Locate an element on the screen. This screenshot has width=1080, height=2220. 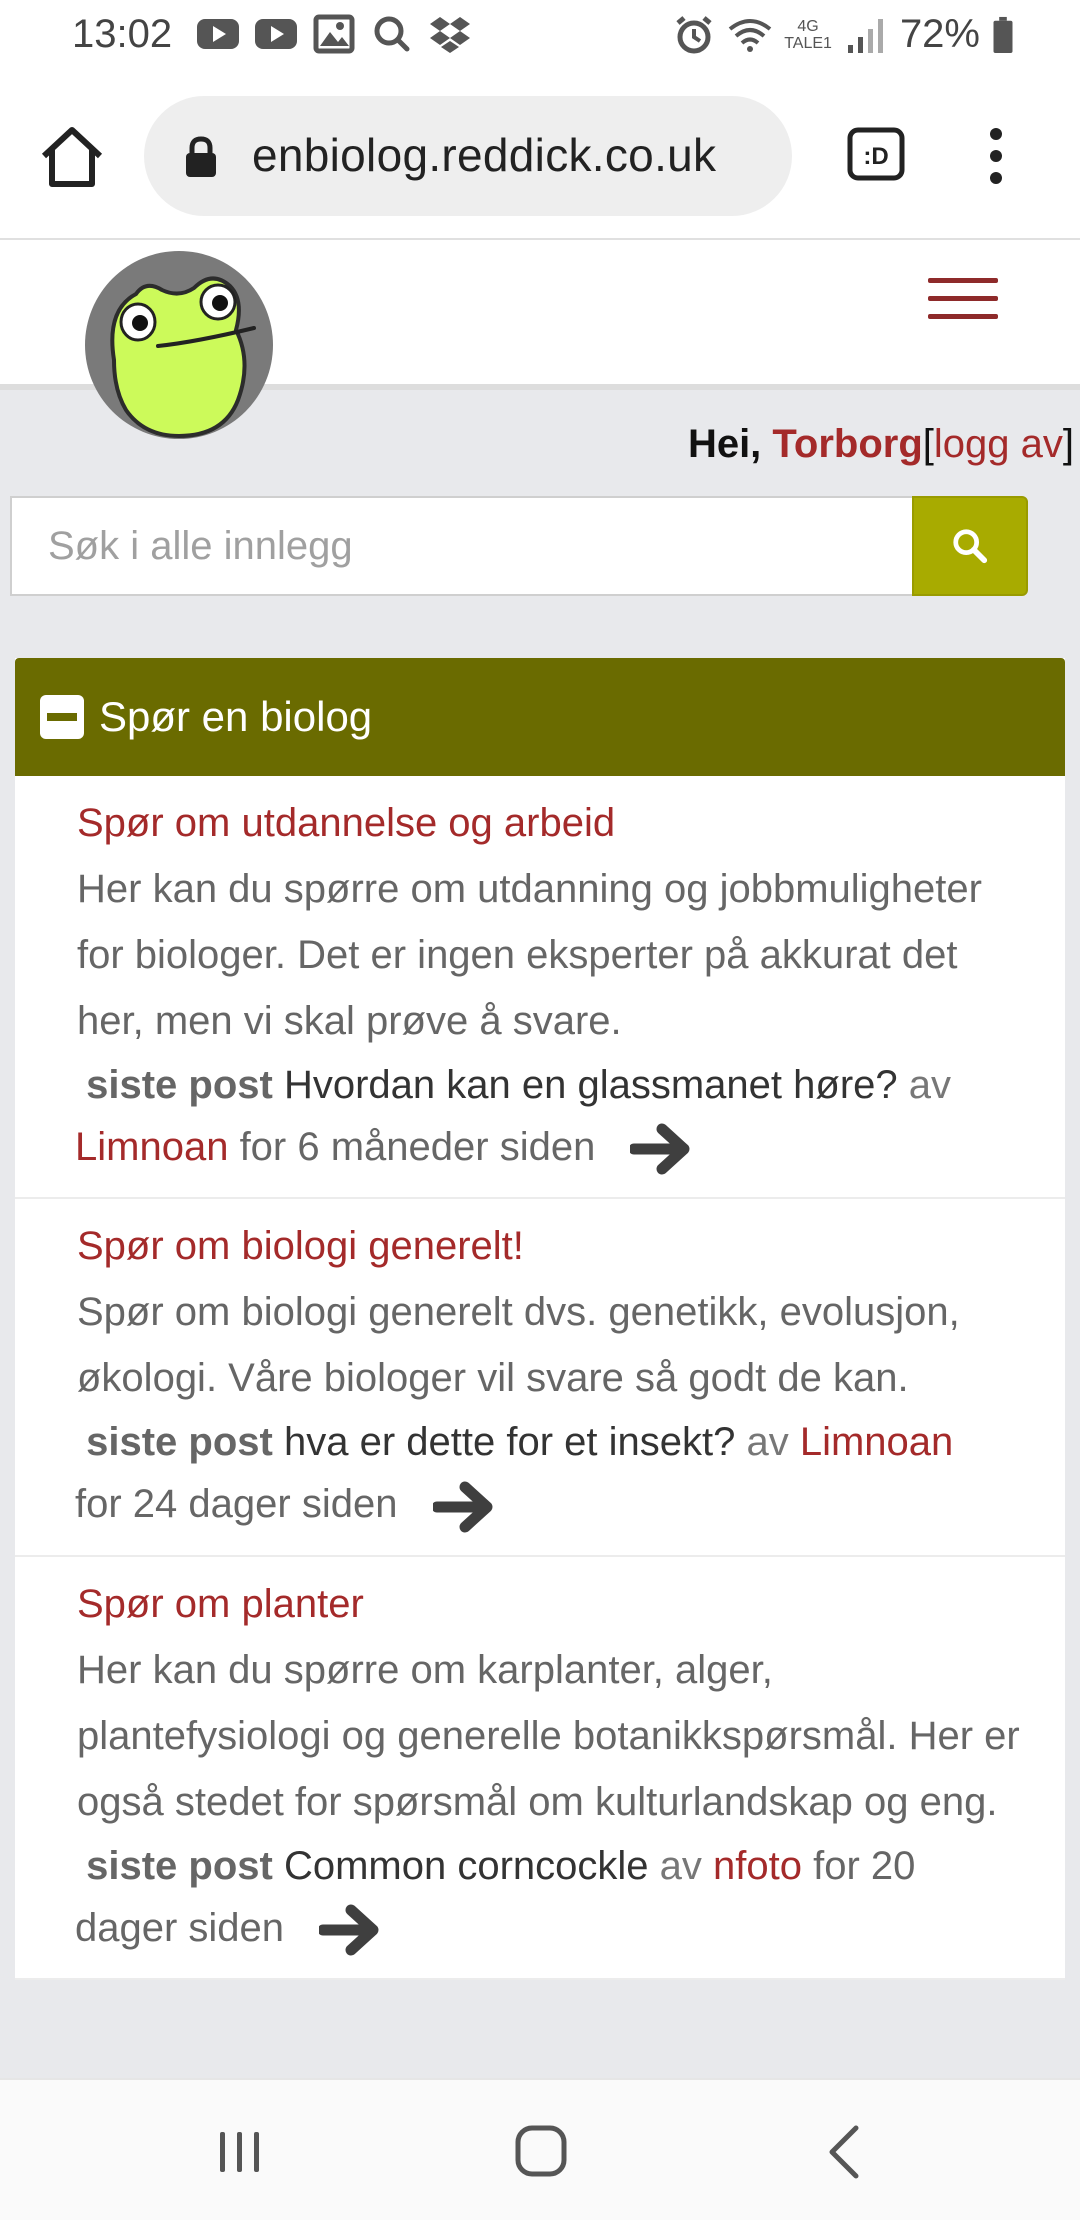
browser-toolbar: enbiolog.reddick.co.uk :D is located at coordinates (540, 156).